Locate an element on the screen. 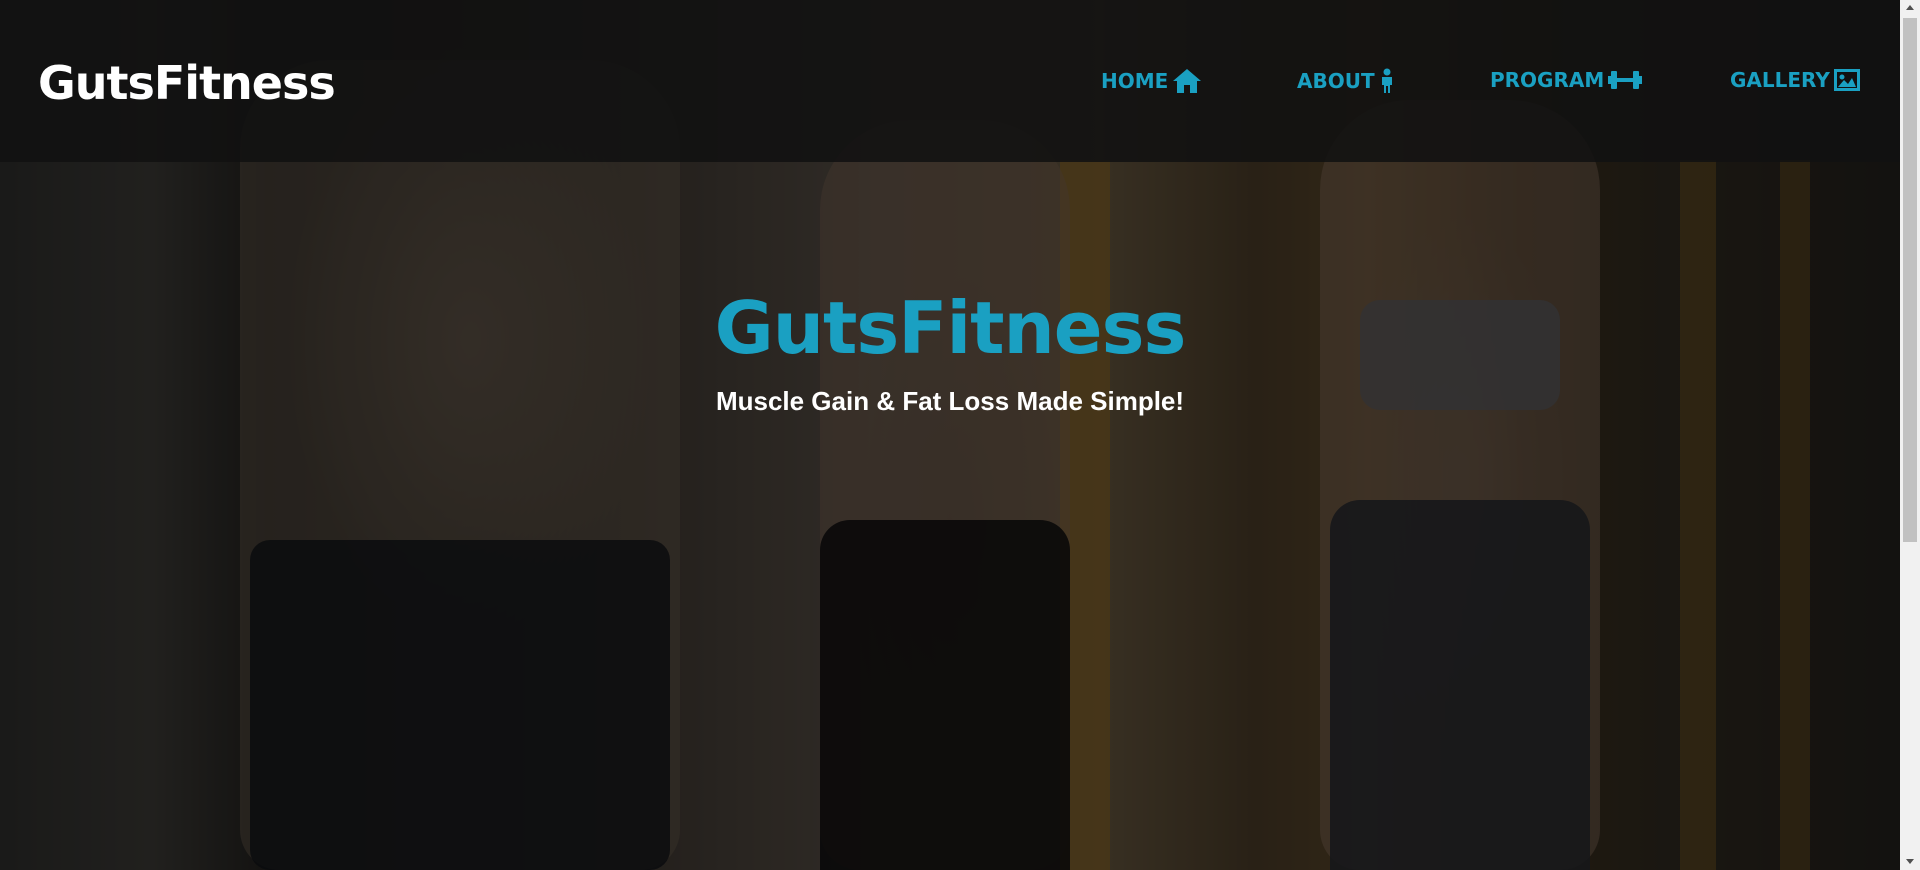 This screenshot has height=870, width=1920. scrollbar-thumb is located at coordinates (1910, 280).